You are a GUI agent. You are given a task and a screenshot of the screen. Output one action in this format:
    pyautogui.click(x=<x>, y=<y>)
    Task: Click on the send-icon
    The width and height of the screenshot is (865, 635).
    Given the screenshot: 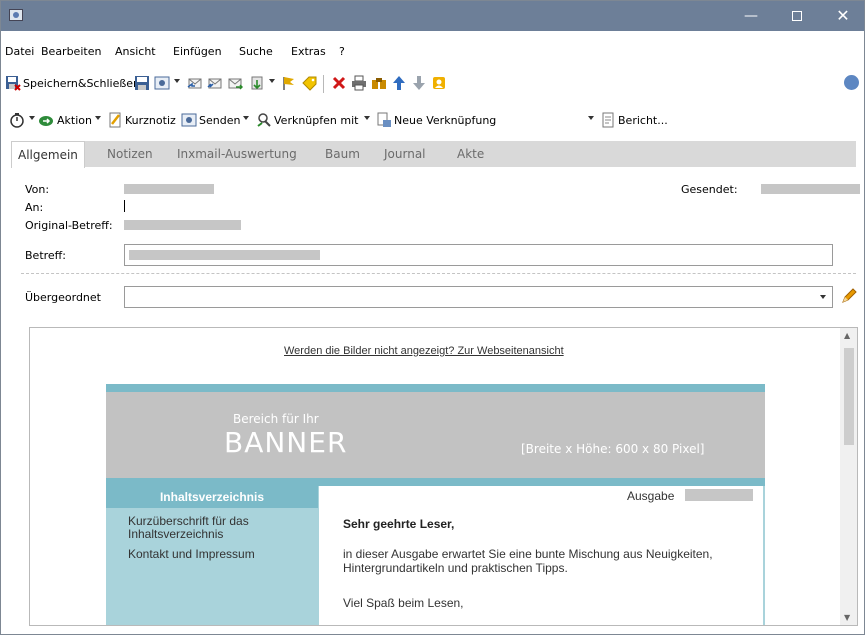 What is the action you would take?
    pyautogui.click(x=189, y=120)
    